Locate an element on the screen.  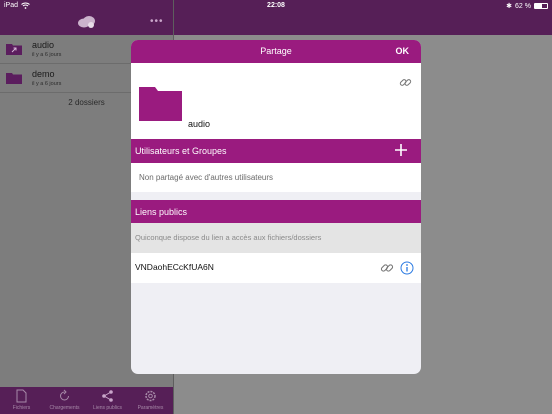
shared-item-name: audio is located at coordinates (199, 124).